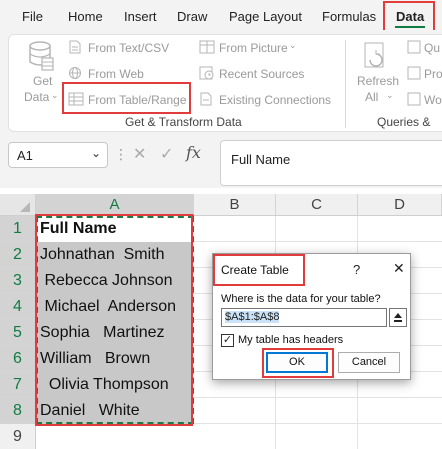  Describe the element at coordinates (298, 363) in the screenshot. I see `ok-button-highlight` at that location.